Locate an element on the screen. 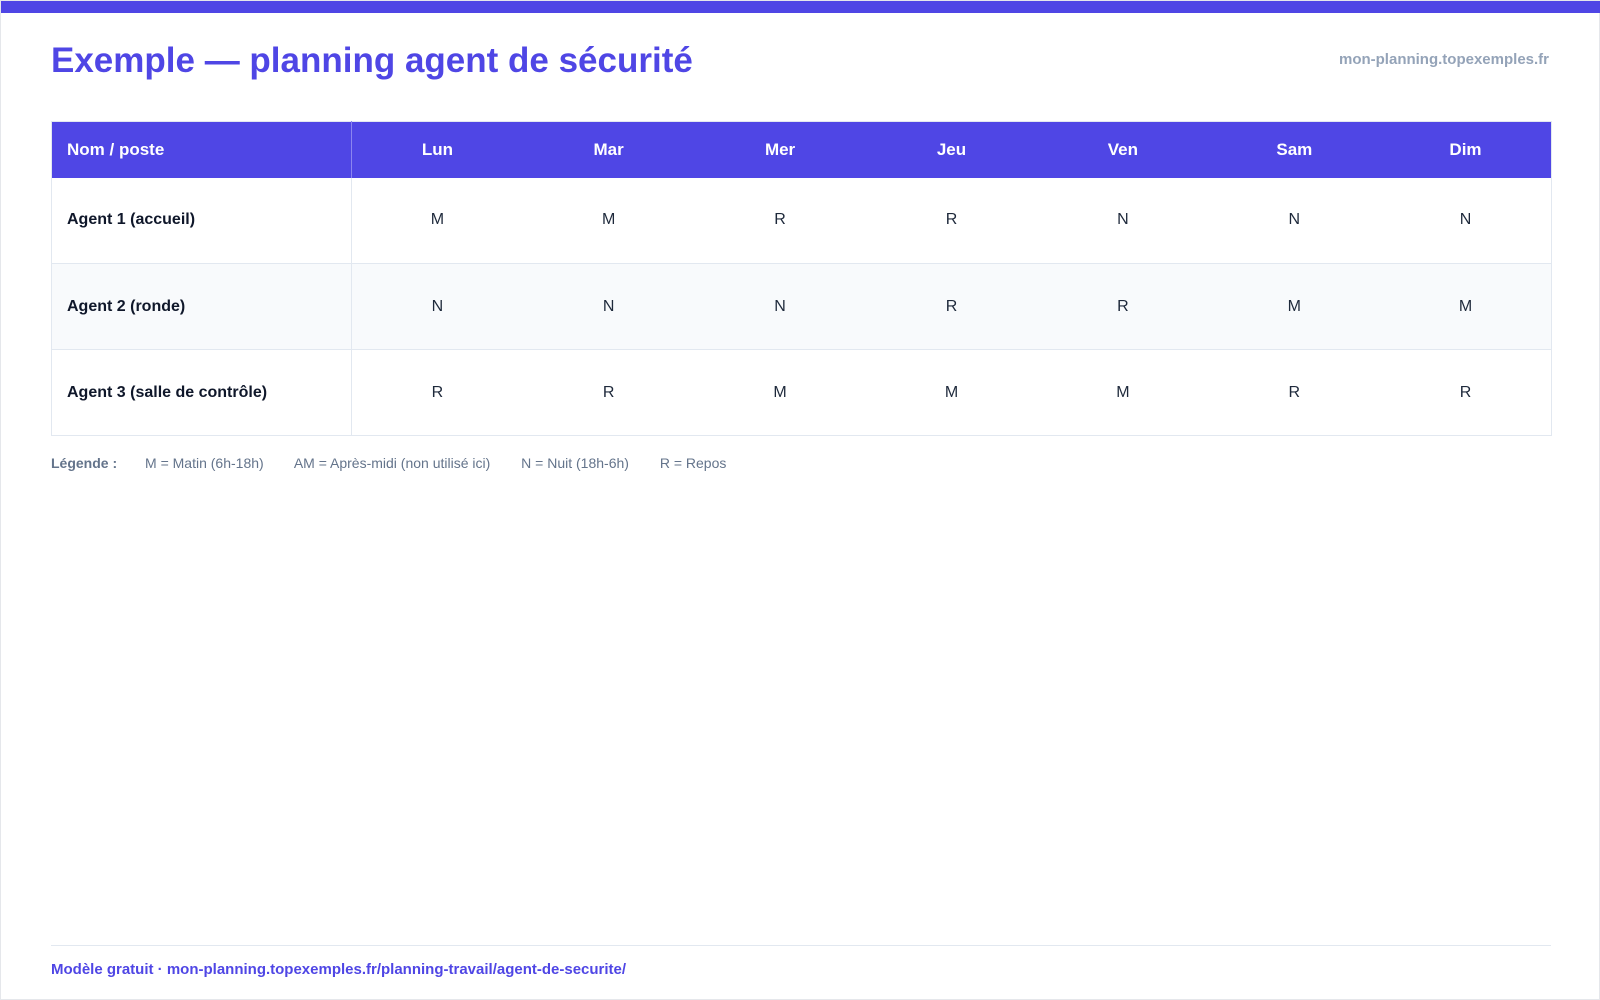 This screenshot has width=1600, height=1000. table-row: Agent 2 (ronde) N N N R R M M is located at coordinates (801, 306).